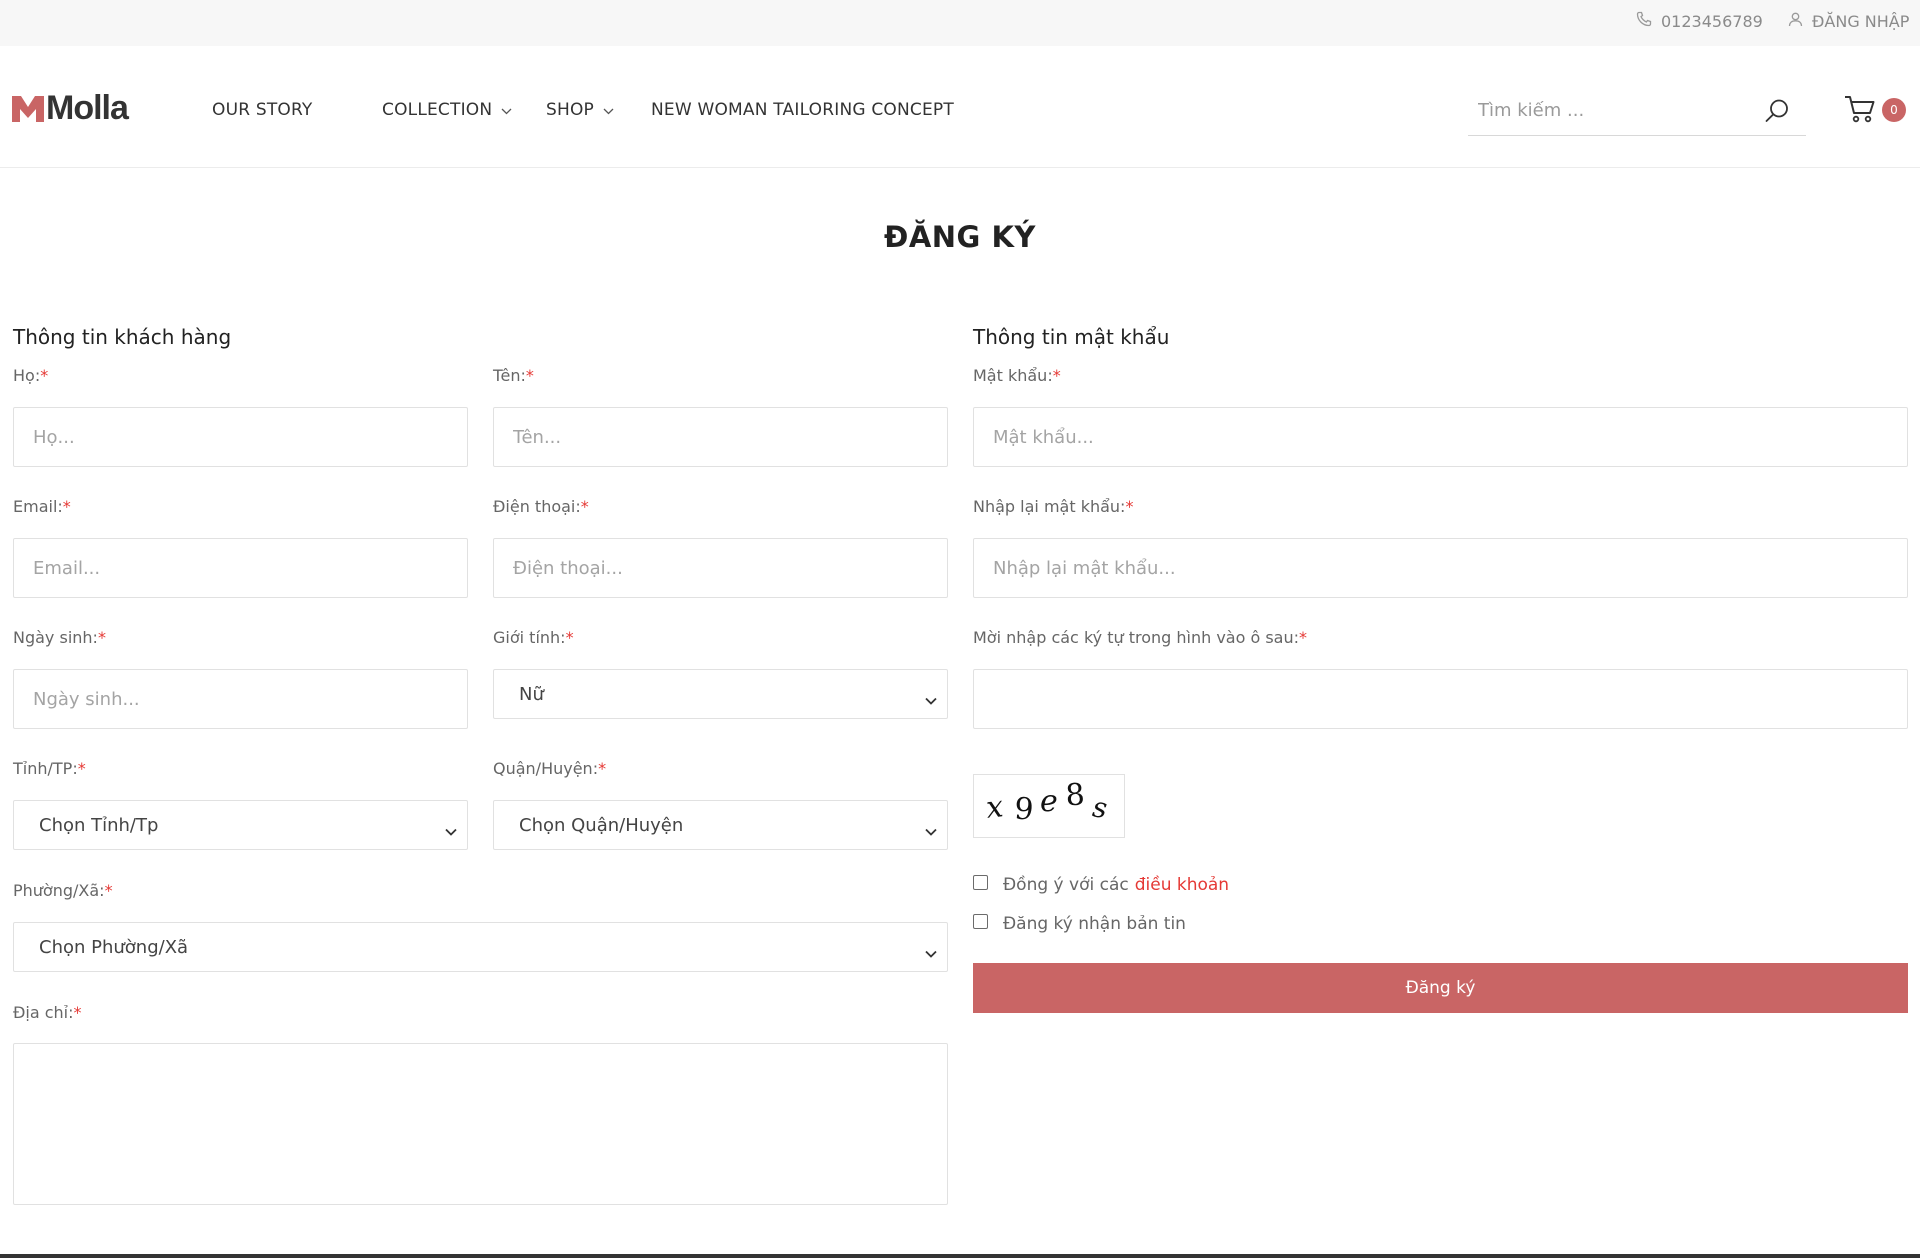  Describe the element at coordinates (531, 694) in the screenshot. I see `gender-value: Nữ` at that location.